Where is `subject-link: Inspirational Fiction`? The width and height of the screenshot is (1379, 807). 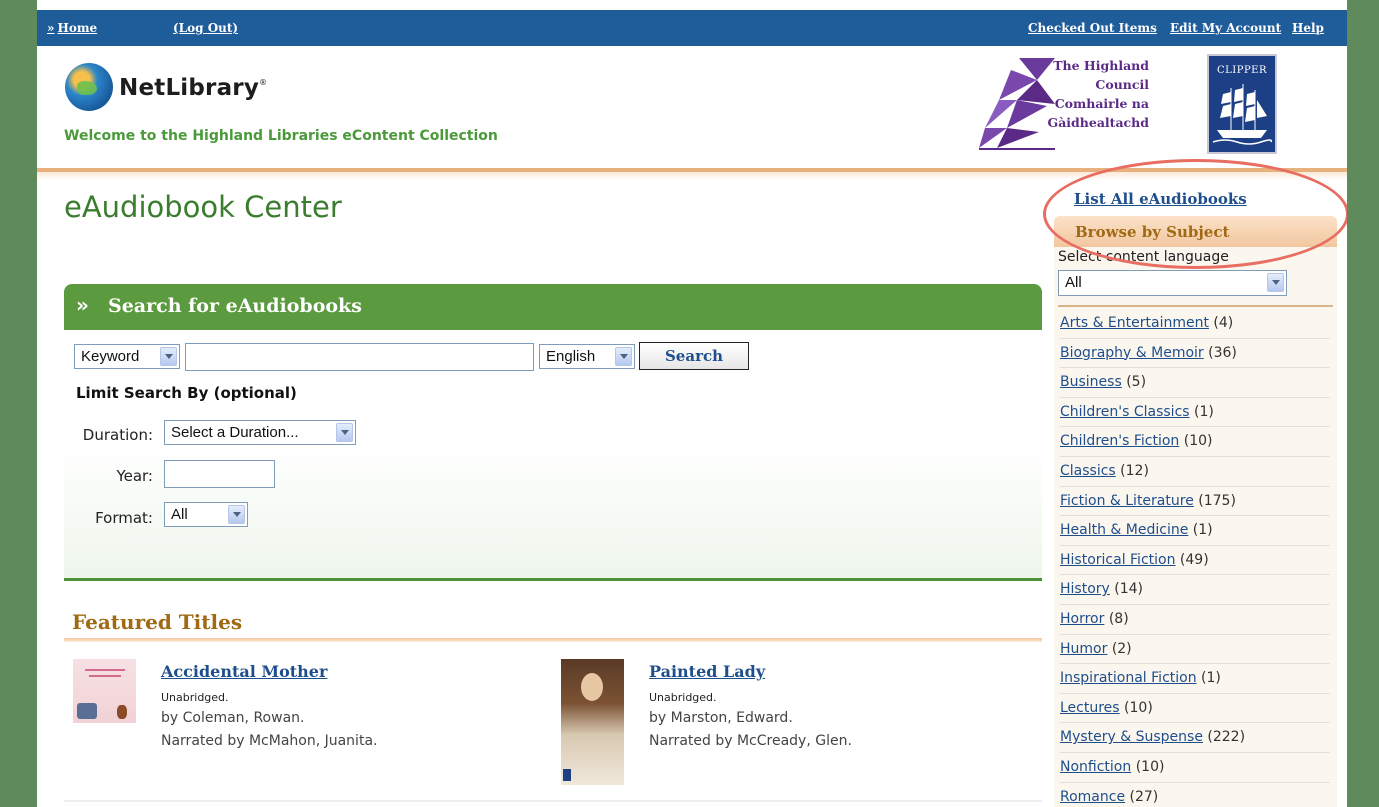
subject-link: Inspirational Fiction is located at coordinates (1128, 678).